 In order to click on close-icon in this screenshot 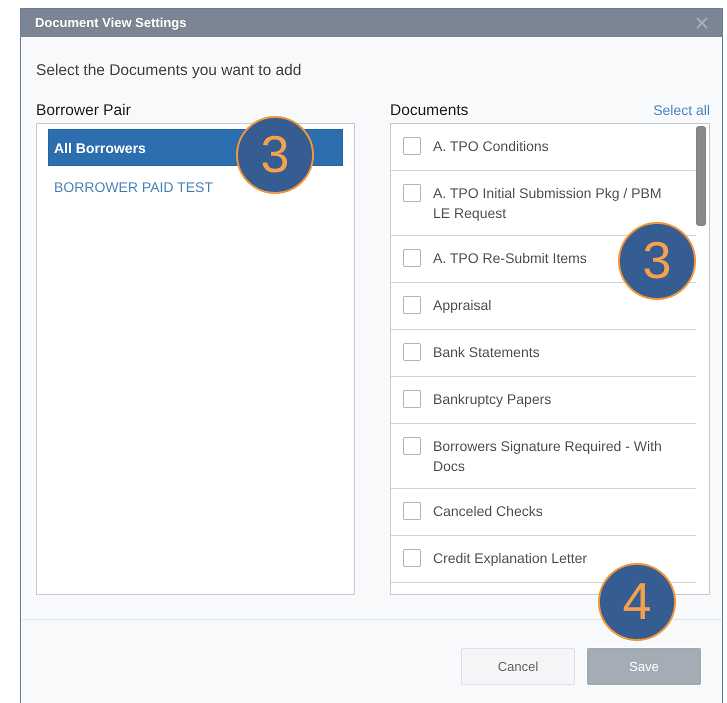, I will do `click(702, 23)`.